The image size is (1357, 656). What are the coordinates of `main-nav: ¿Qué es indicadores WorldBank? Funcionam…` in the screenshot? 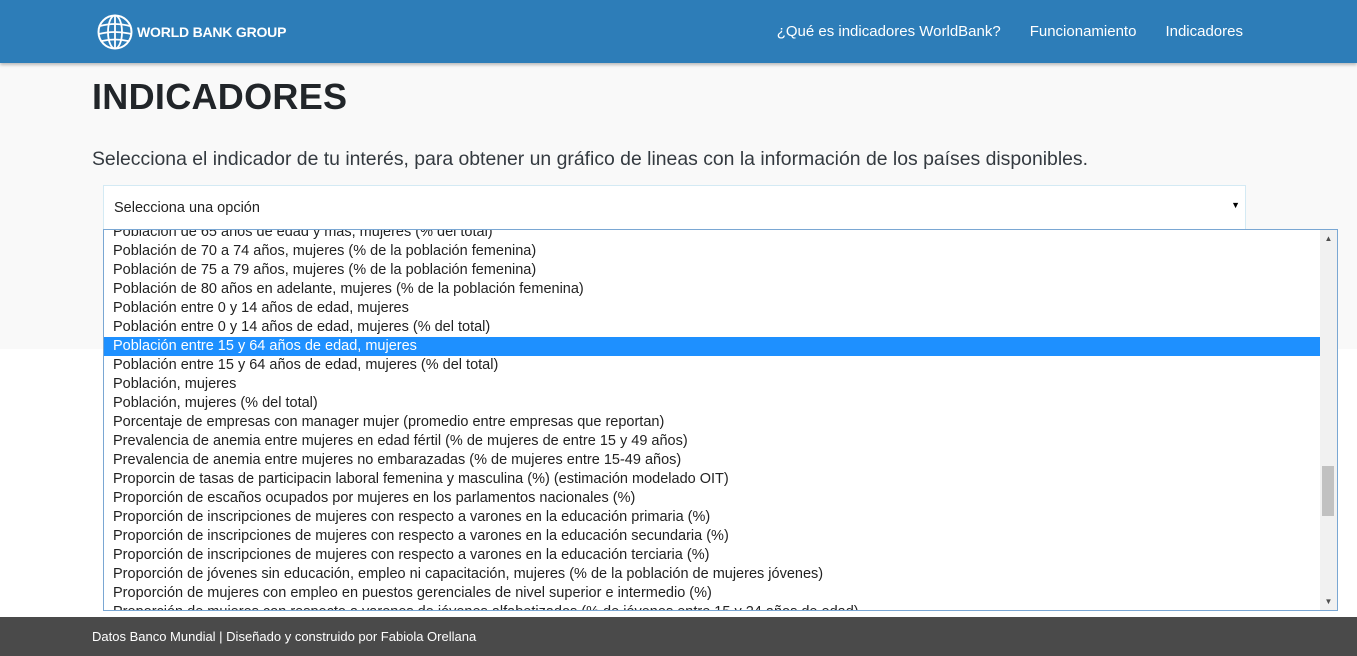 It's located at (995, 31).